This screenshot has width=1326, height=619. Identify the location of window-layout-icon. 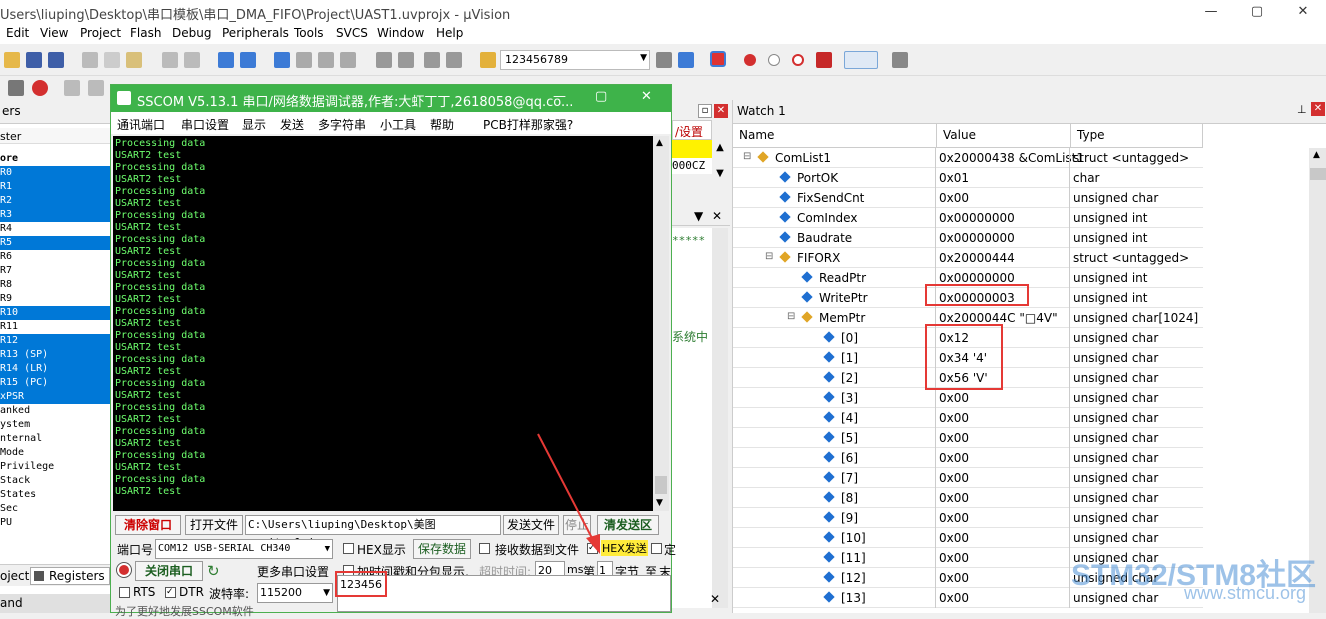
(861, 60).